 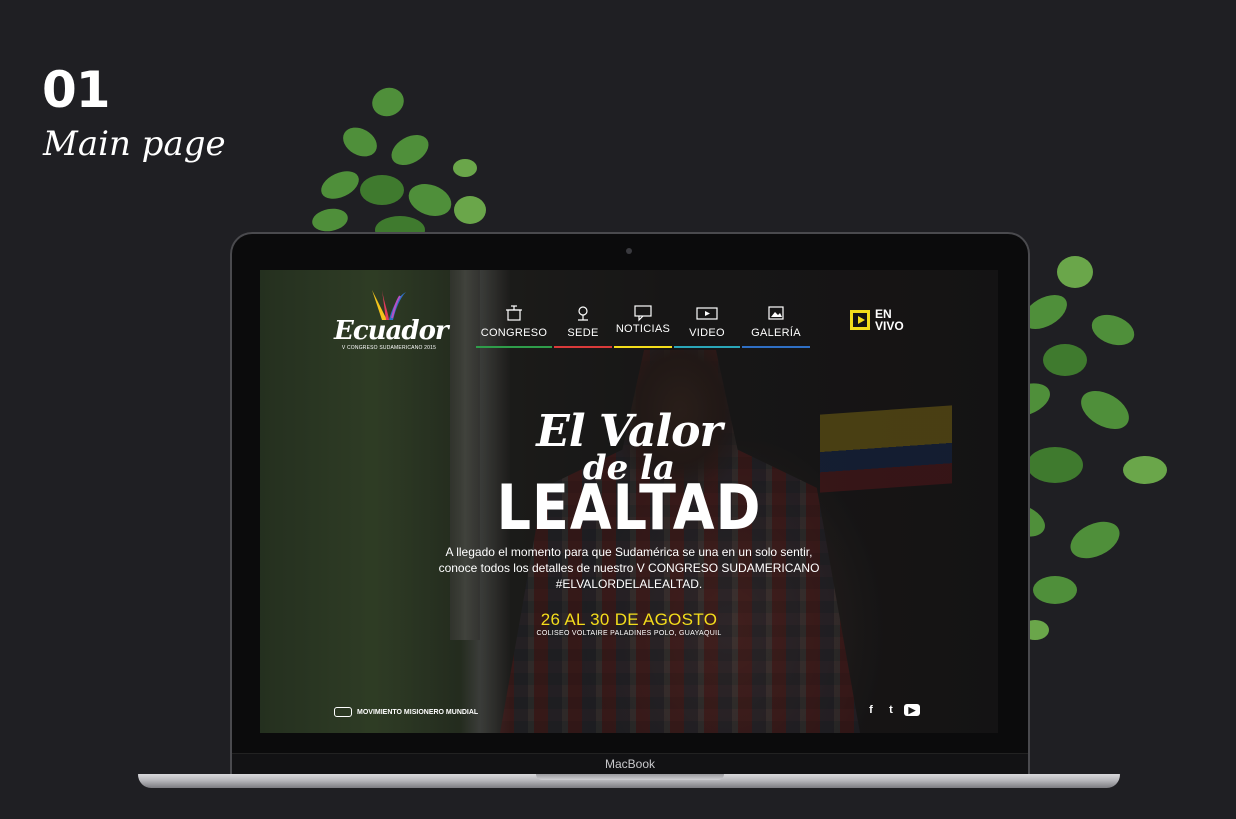 I want to click on nav-item-video: VIDEO, so click(x=707, y=326).